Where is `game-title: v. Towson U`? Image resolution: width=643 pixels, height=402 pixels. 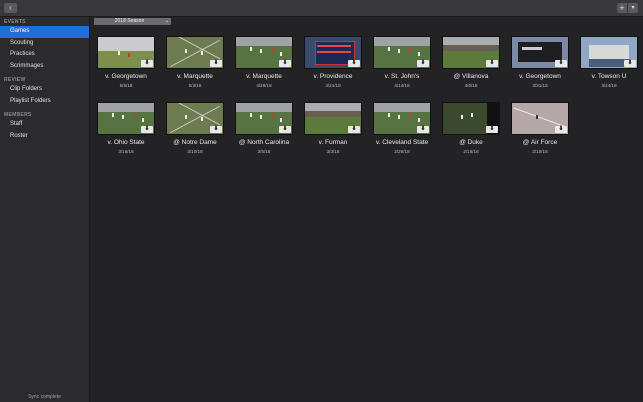
game-title: v. Towson U is located at coordinates (609, 76).